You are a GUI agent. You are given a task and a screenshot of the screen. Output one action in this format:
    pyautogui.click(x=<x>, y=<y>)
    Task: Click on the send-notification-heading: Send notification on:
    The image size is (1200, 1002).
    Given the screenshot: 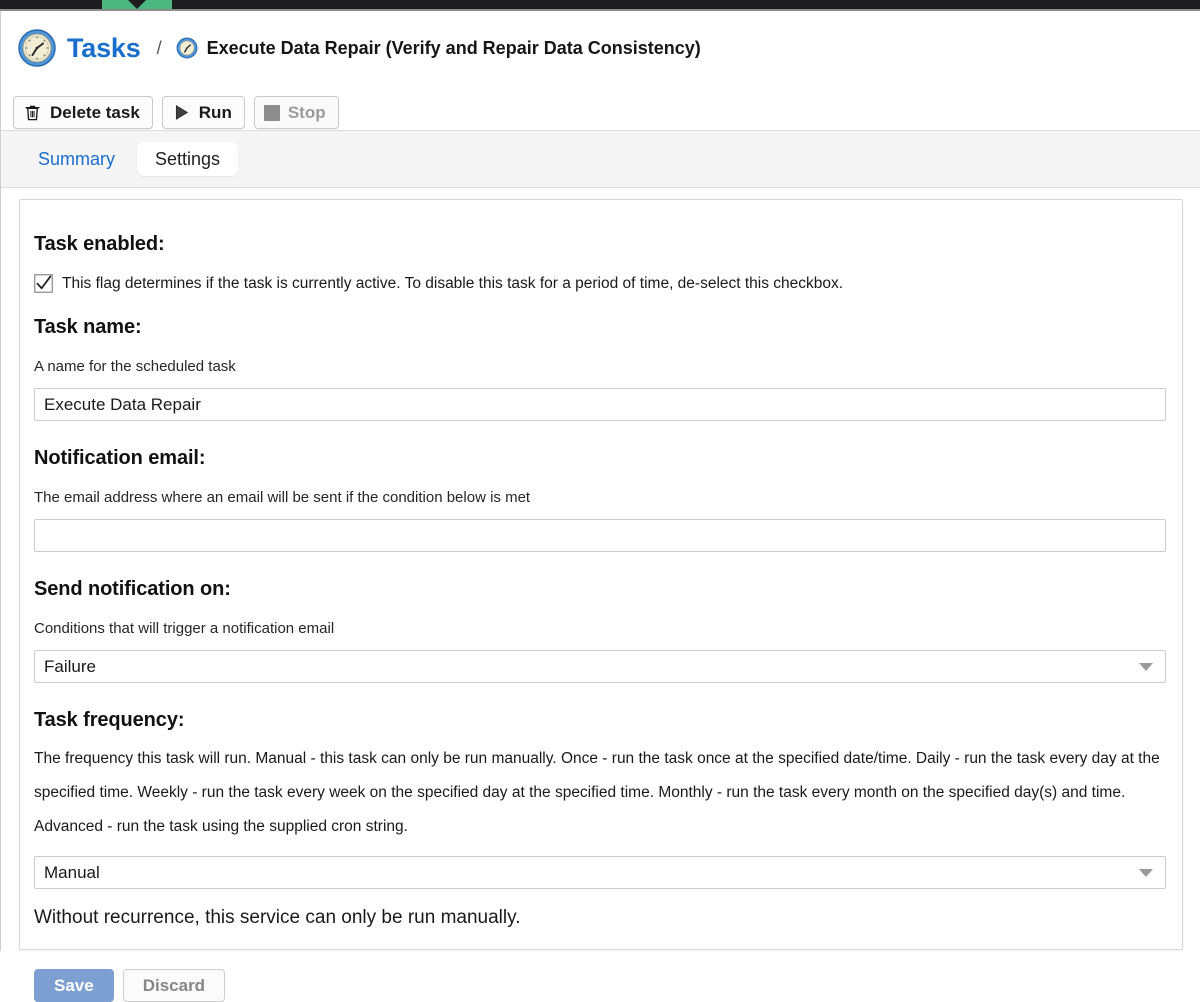 What is the action you would take?
    pyautogui.click(x=132, y=589)
    